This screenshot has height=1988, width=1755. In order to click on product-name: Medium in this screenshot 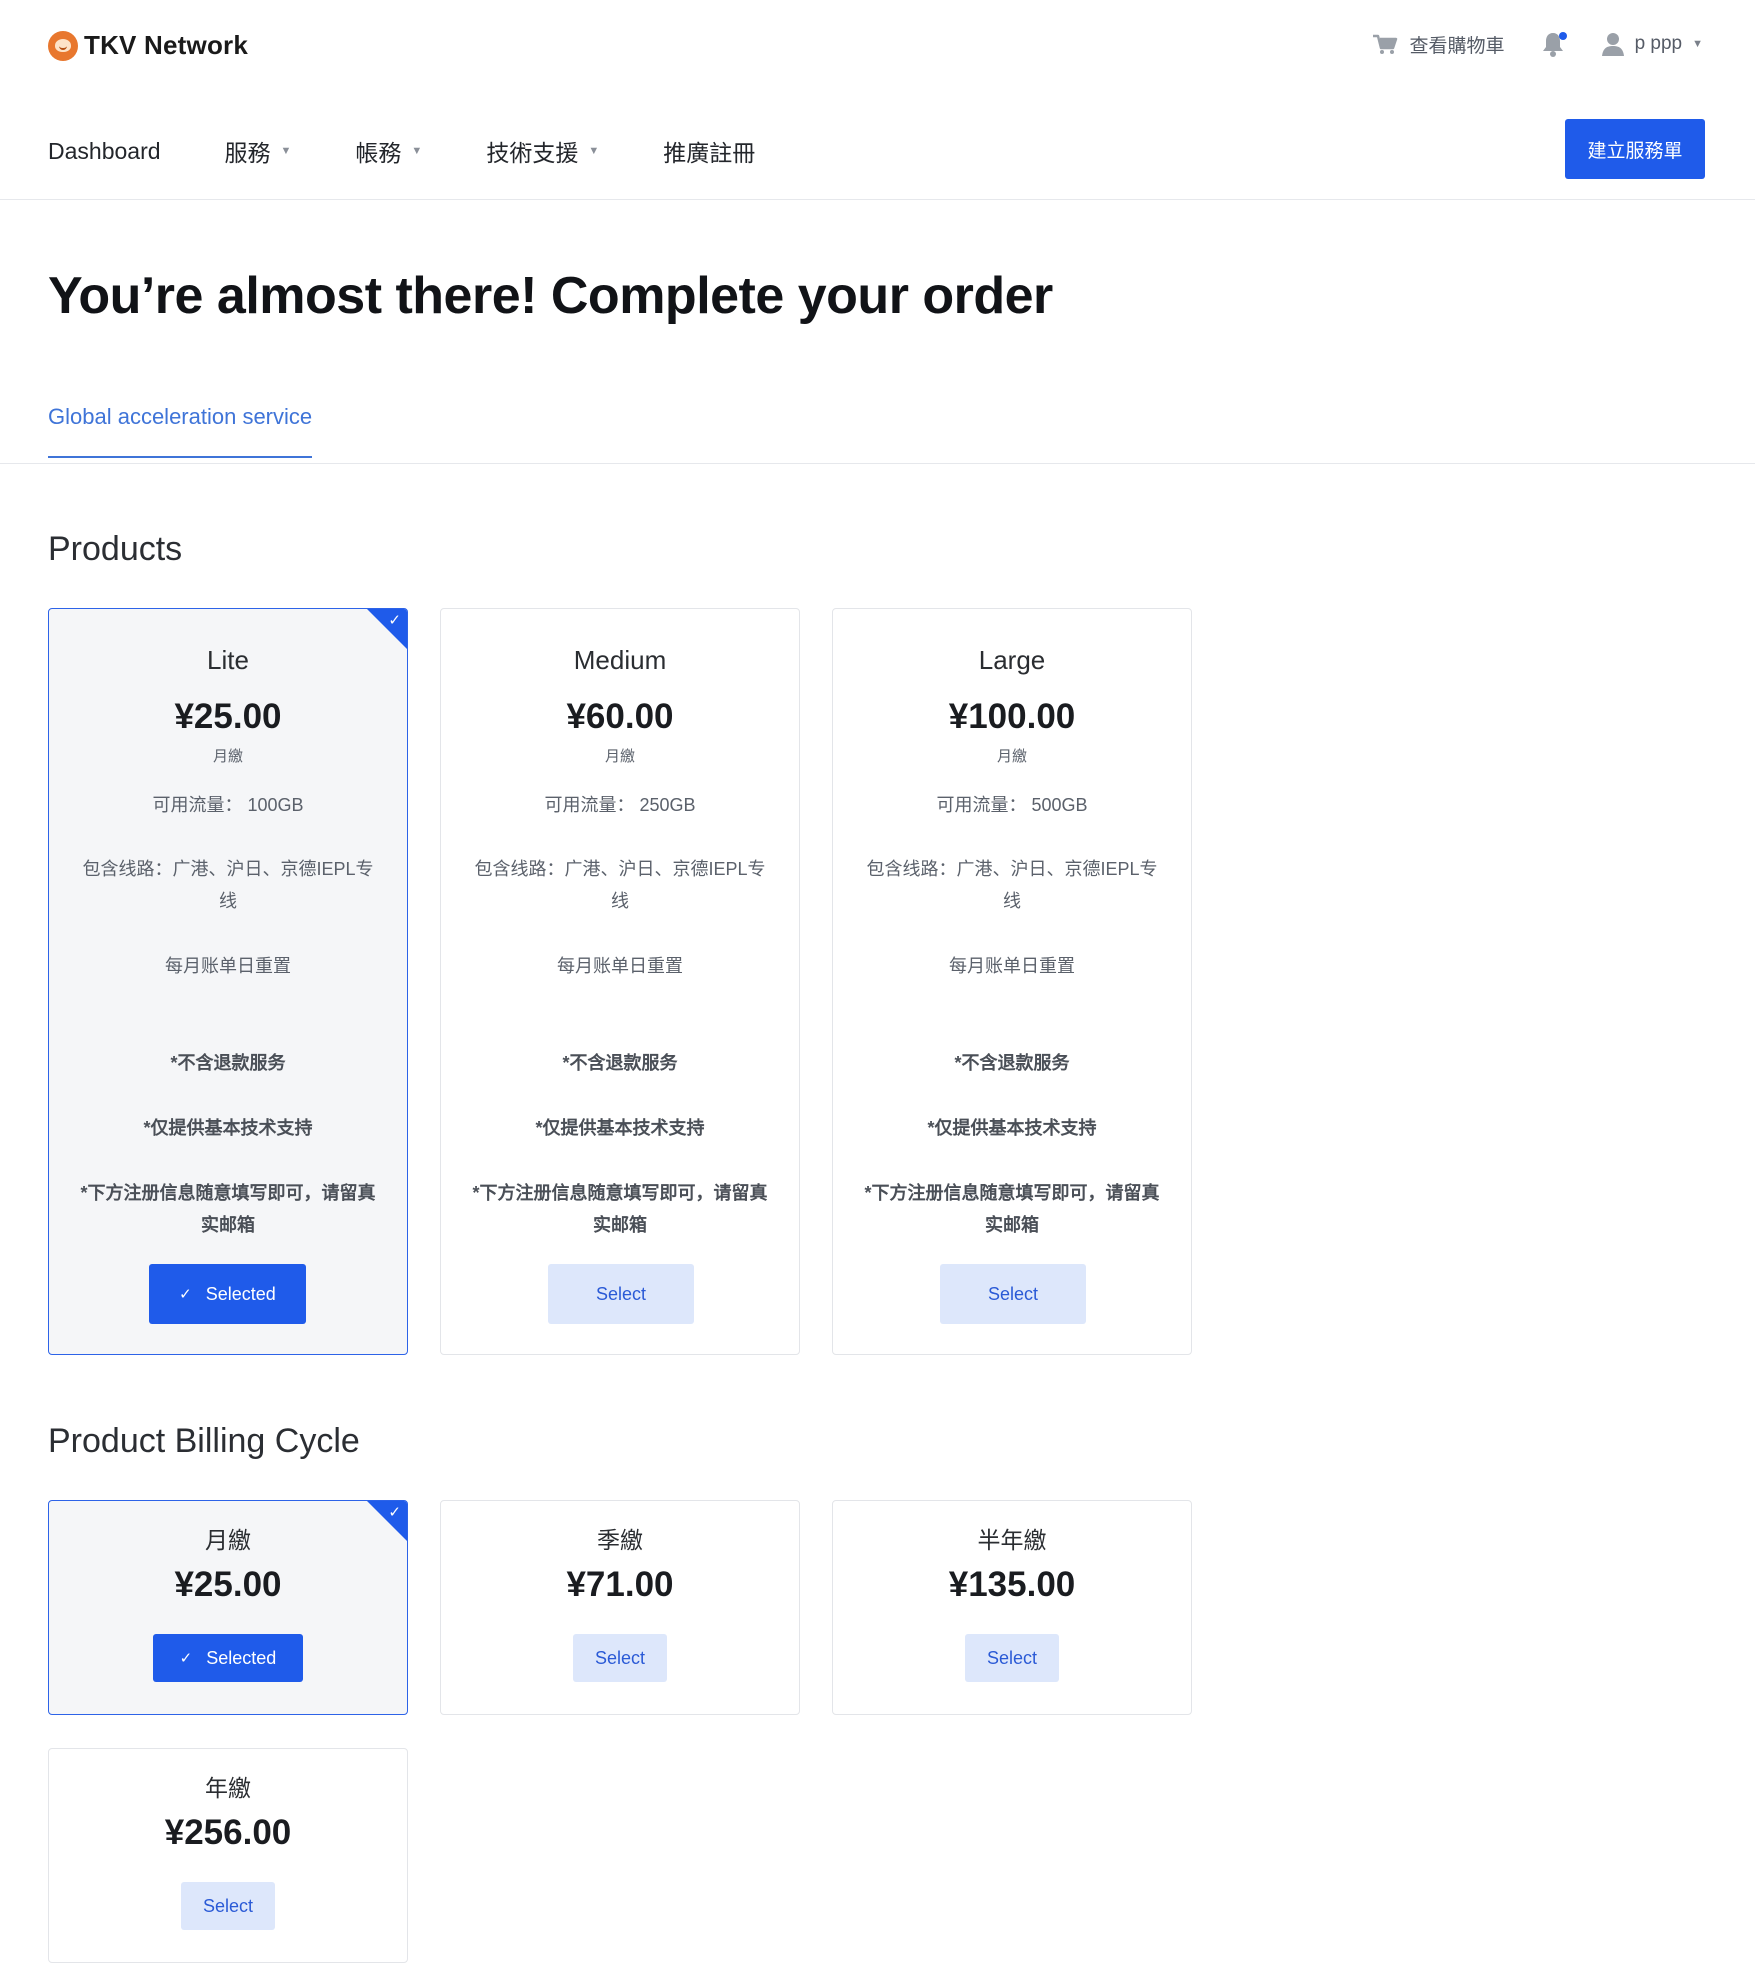, I will do `click(620, 660)`.